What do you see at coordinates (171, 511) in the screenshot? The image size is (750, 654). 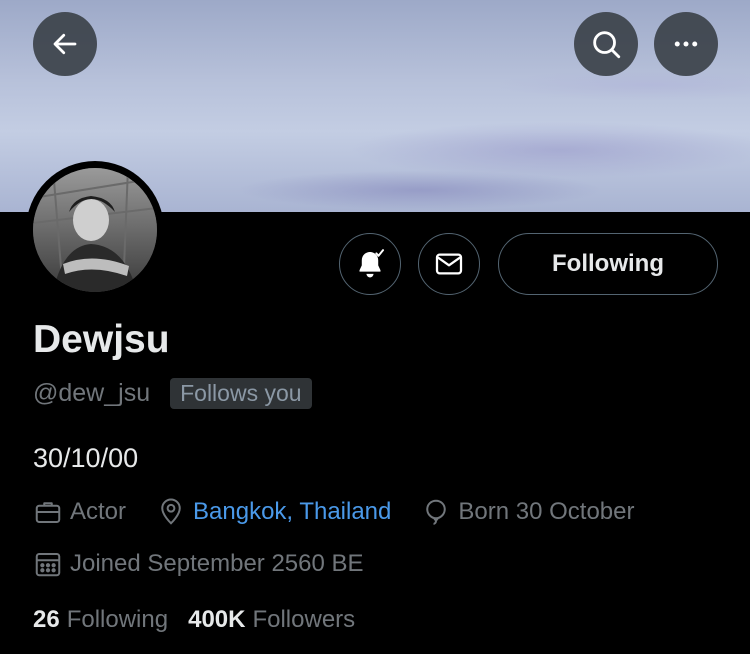 I see `location-pin-icon` at bounding box center [171, 511].